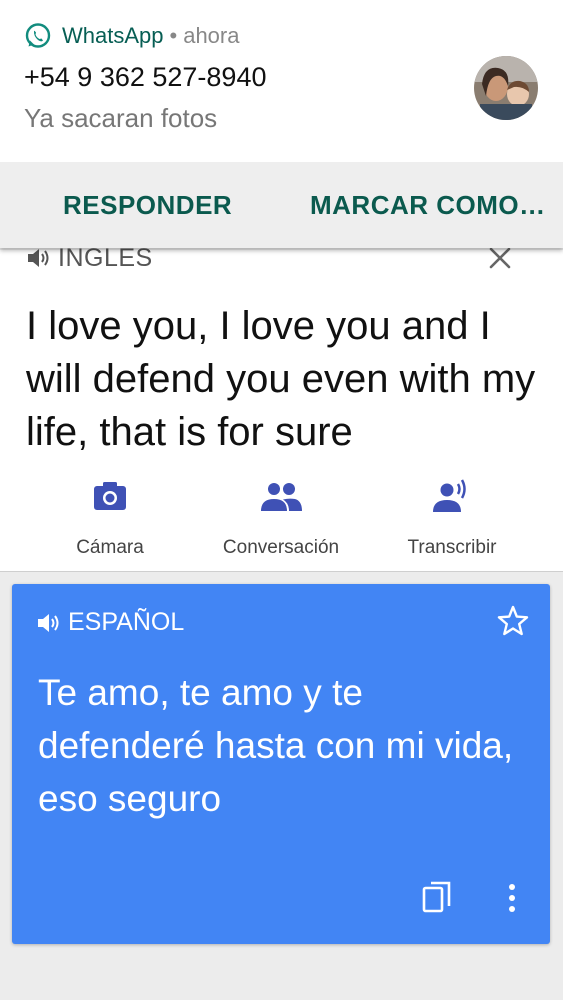 This screenshot has width=563, height=1000. What do you see at coordinates (512, 898) in the screenshot?
I see `more-options-icon` at bounding box center [512, 898].